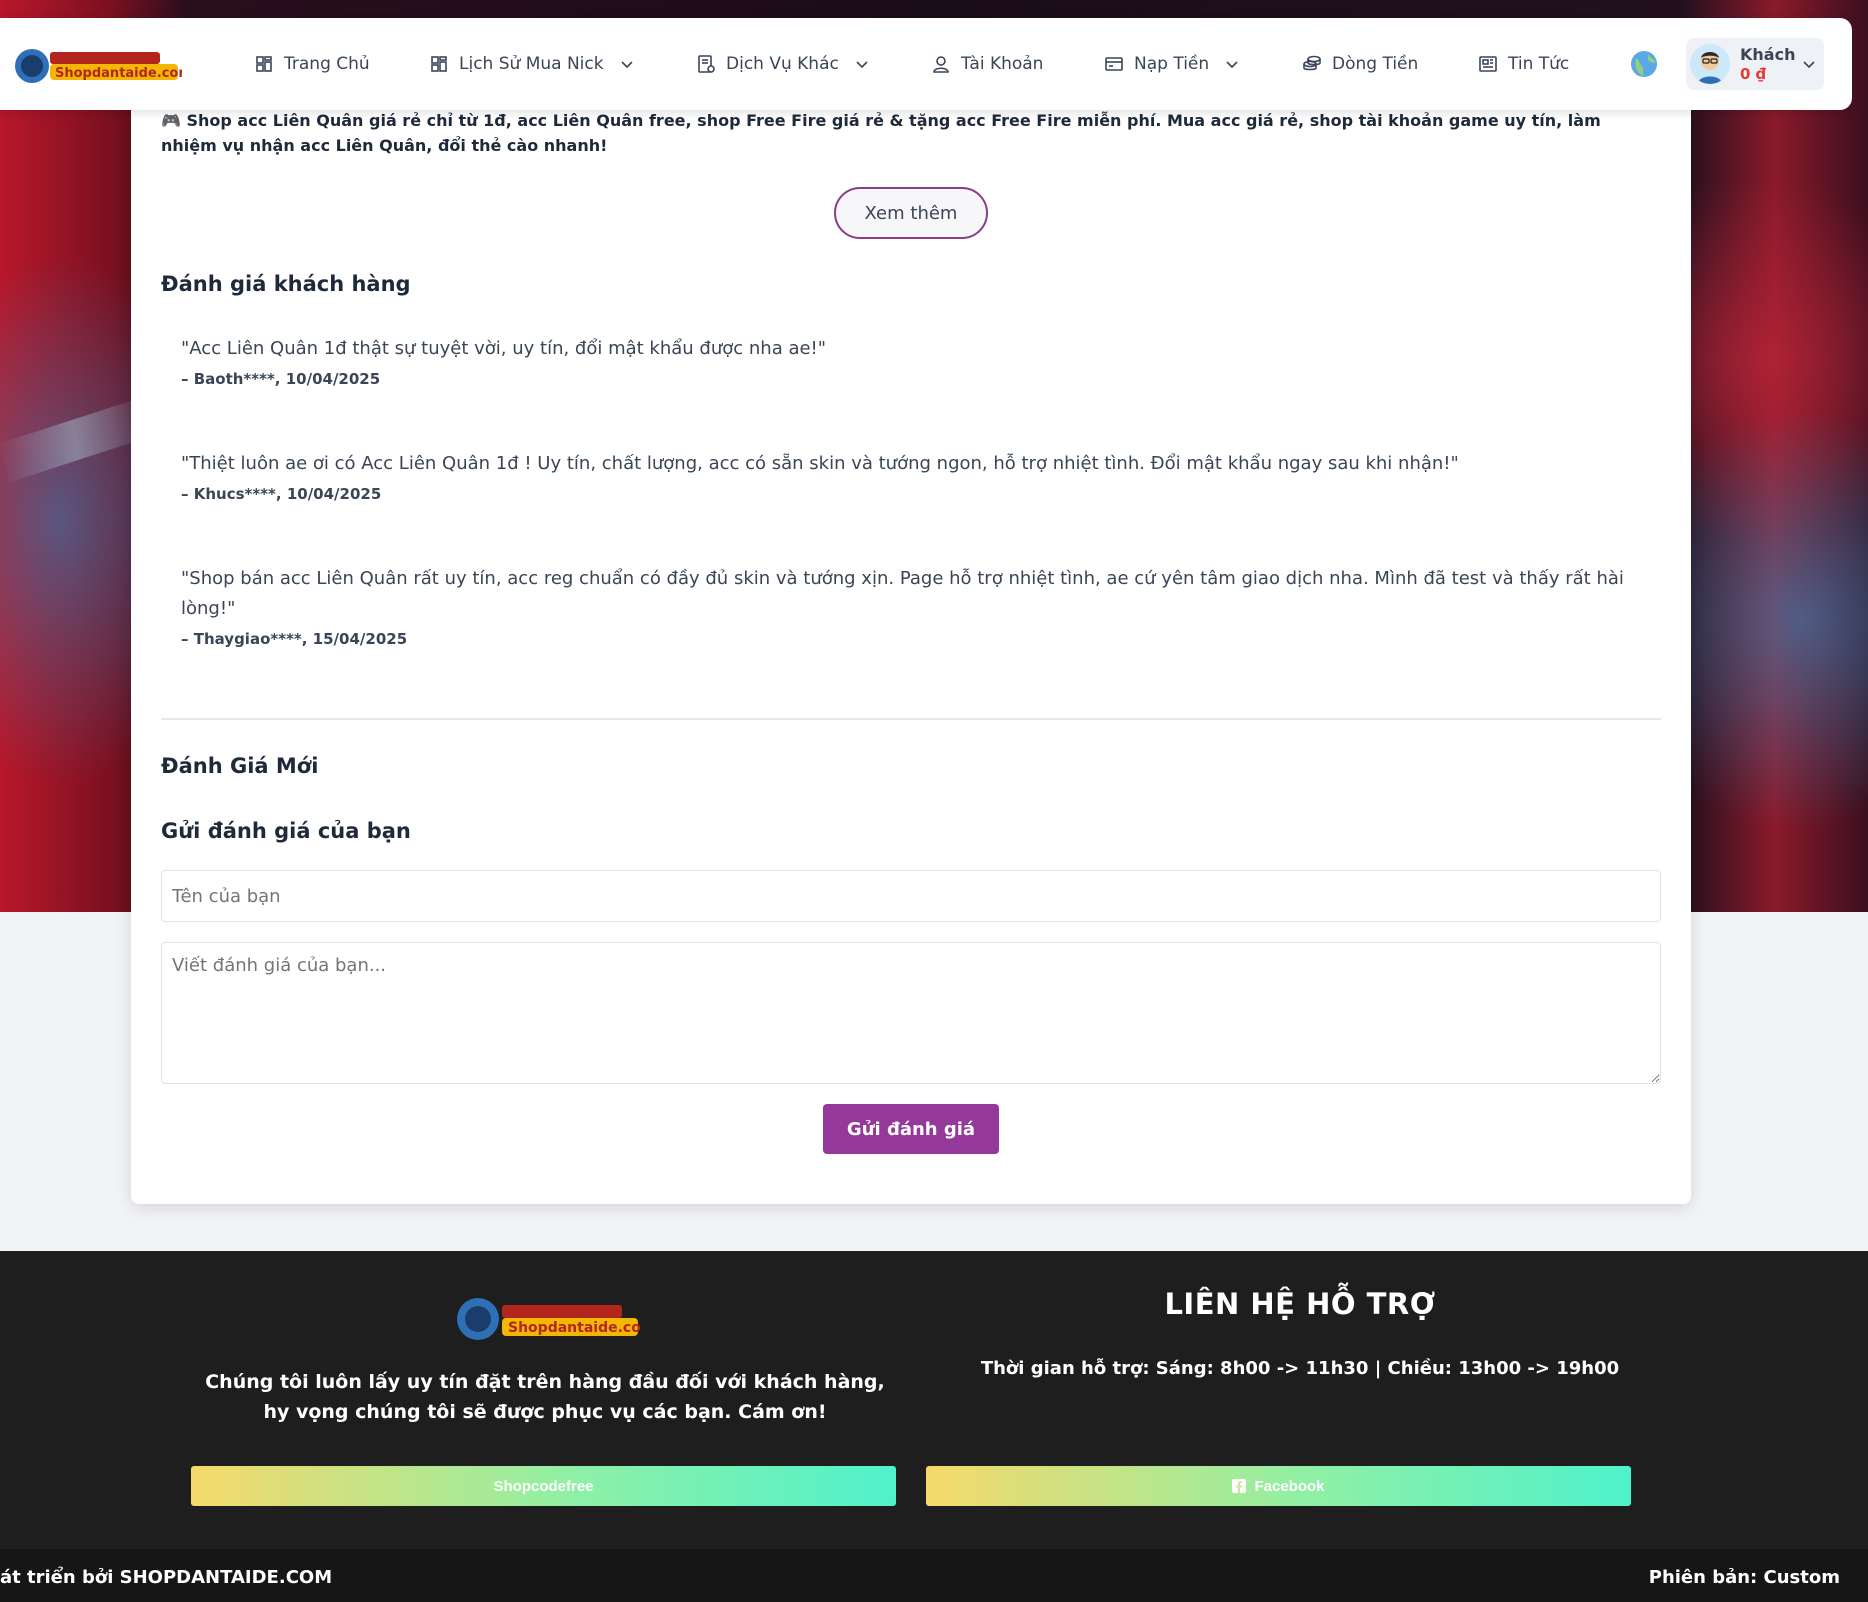 The image size is (1868, 1602). Describe the element at coordinates (911, 896) in the screenshot. I see `reviewer-name-input` at that location.